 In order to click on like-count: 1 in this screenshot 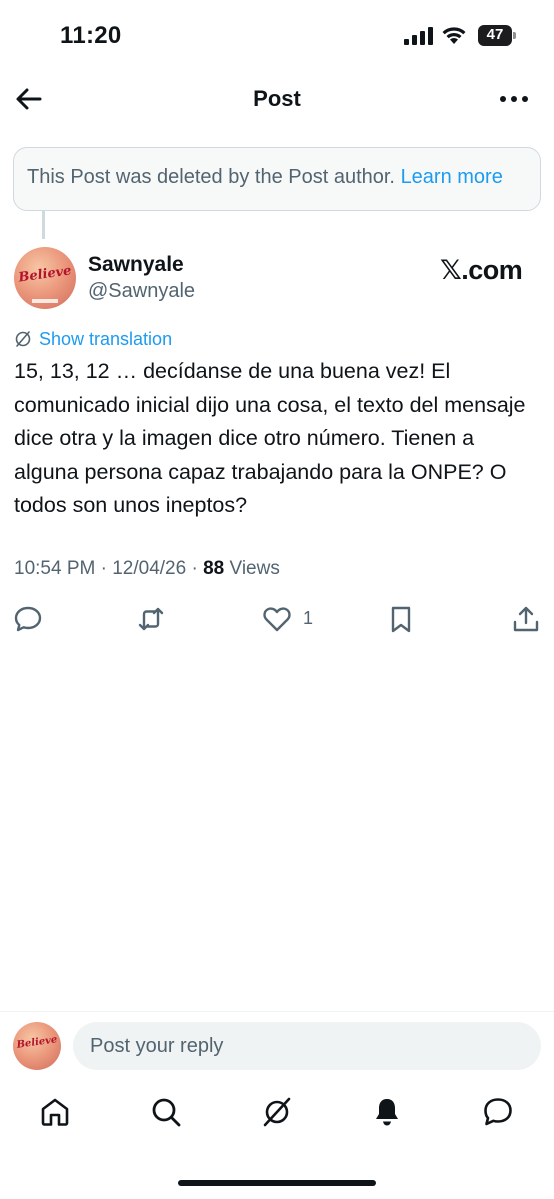, I will do `click(308, 618)`.